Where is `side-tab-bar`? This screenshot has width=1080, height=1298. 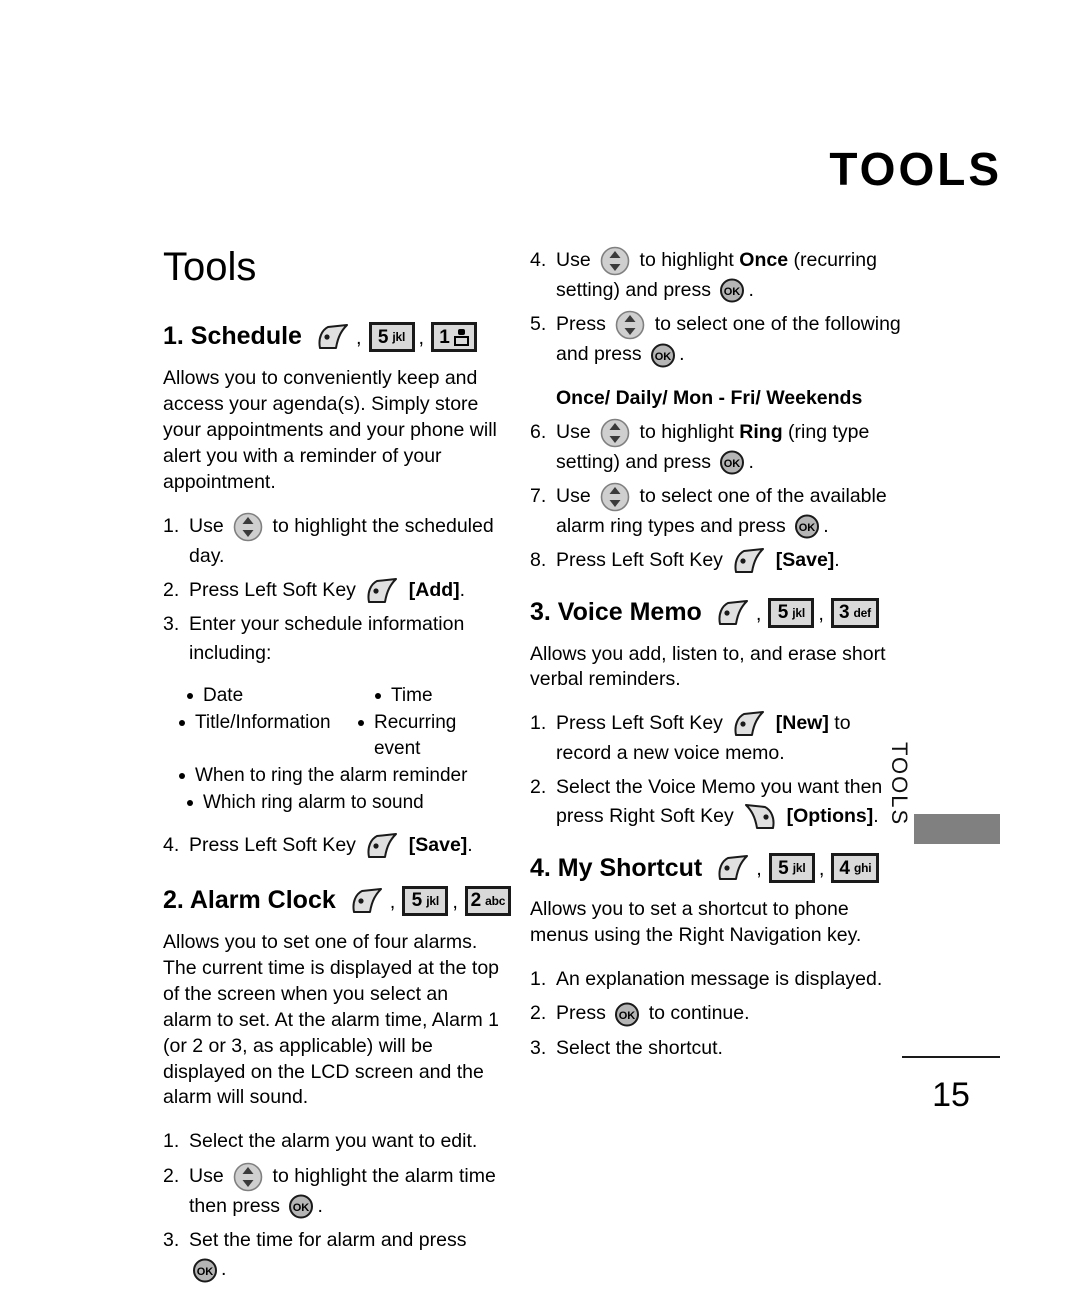 side-tab-bar is located at coordinates (957, 829).